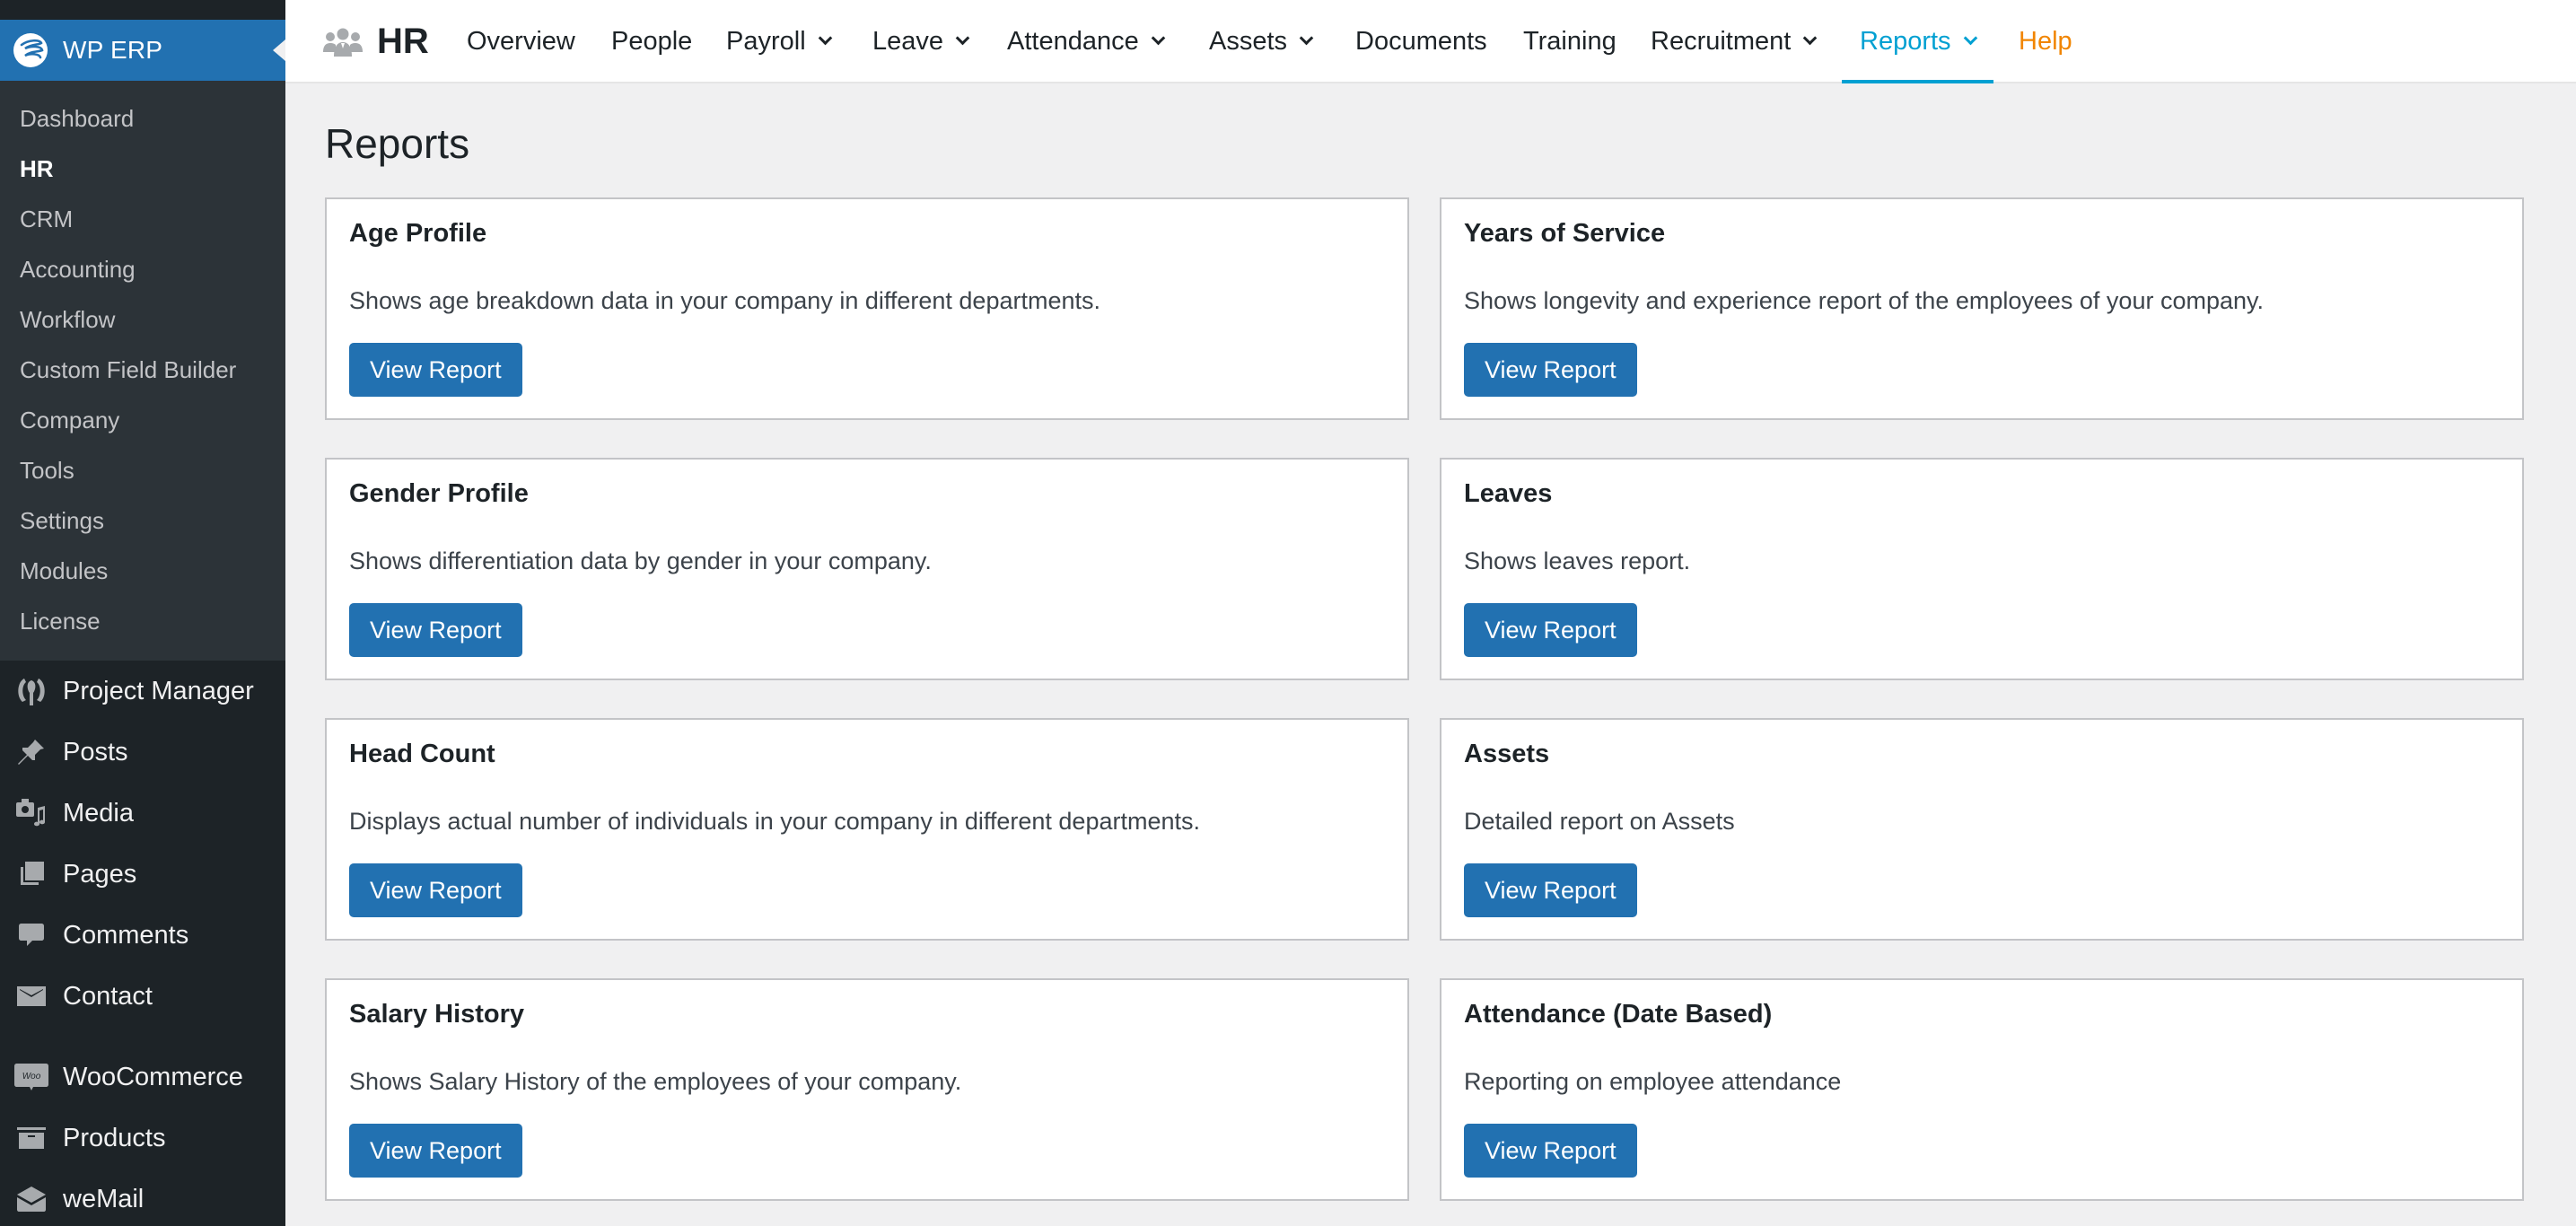 This screenshot has width=2576, height=1226. What do you see at coordinates (418, 234) in the screenshot?
I see `report-title: Age Profile` at bounding box center [418, 234].